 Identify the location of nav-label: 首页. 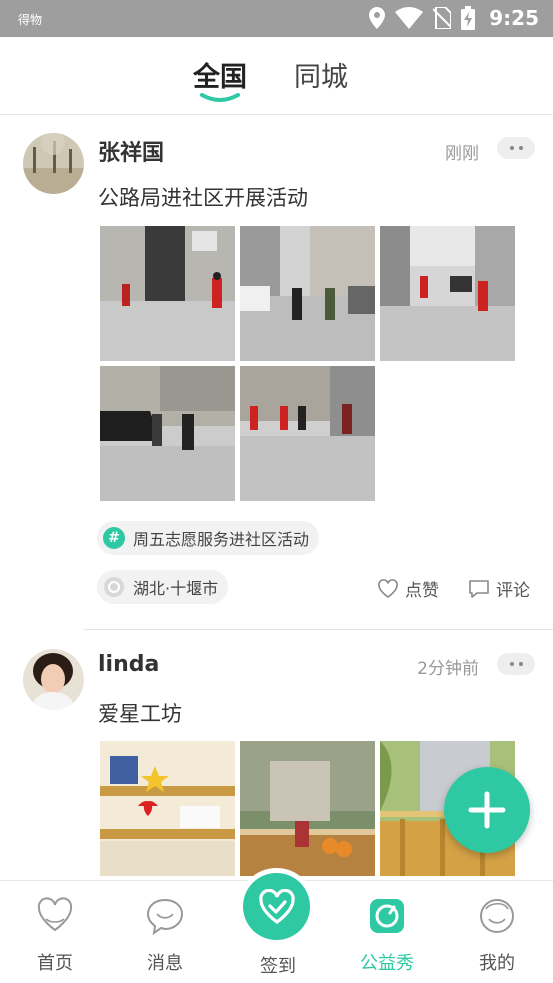
(55, 963).